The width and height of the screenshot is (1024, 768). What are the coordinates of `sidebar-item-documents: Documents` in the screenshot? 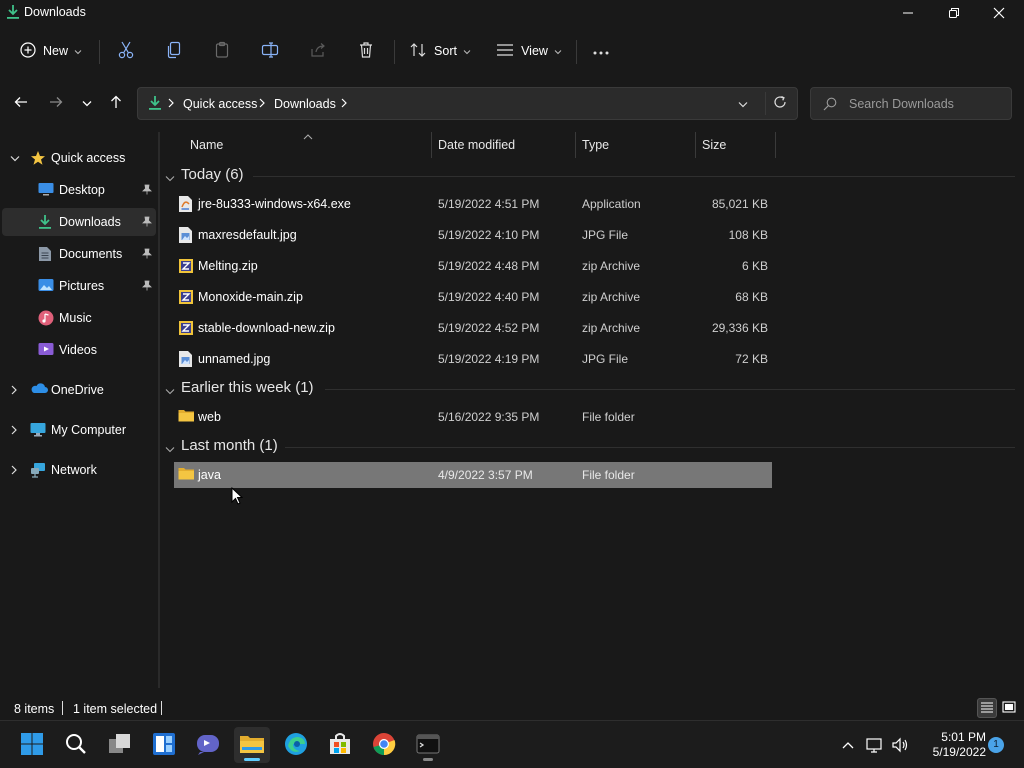 It's located at (79, 254).